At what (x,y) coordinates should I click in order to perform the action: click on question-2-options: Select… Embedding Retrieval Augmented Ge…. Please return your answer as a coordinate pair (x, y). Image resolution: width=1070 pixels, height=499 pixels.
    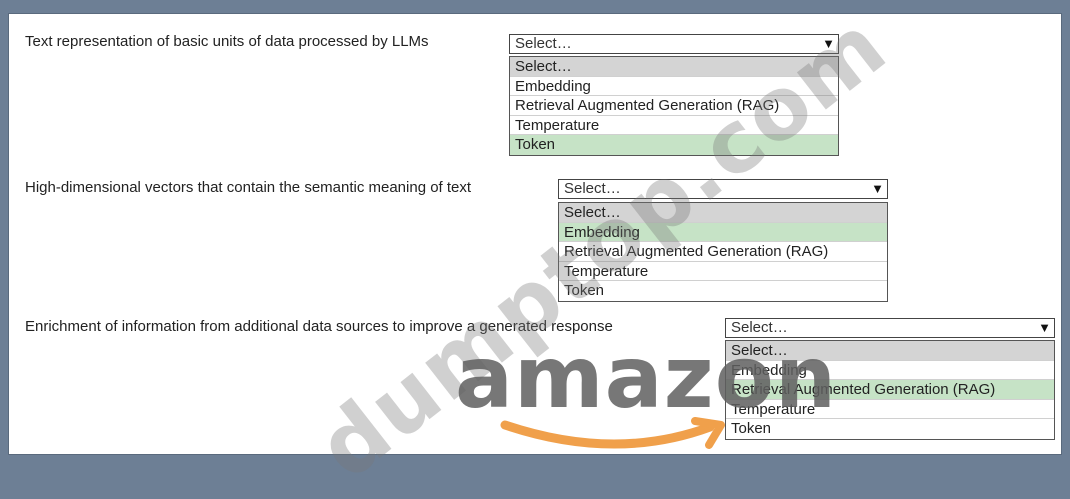
    Looking at the image, I should click on (723, 252).